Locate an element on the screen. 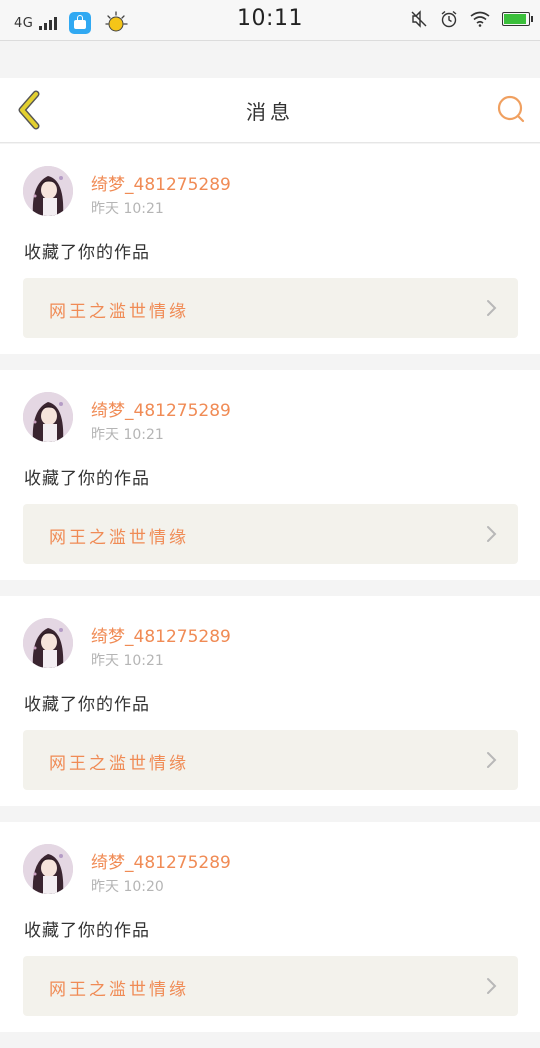 The image size is (540, 1048). mute-icon is located at coordinates (419, 19).